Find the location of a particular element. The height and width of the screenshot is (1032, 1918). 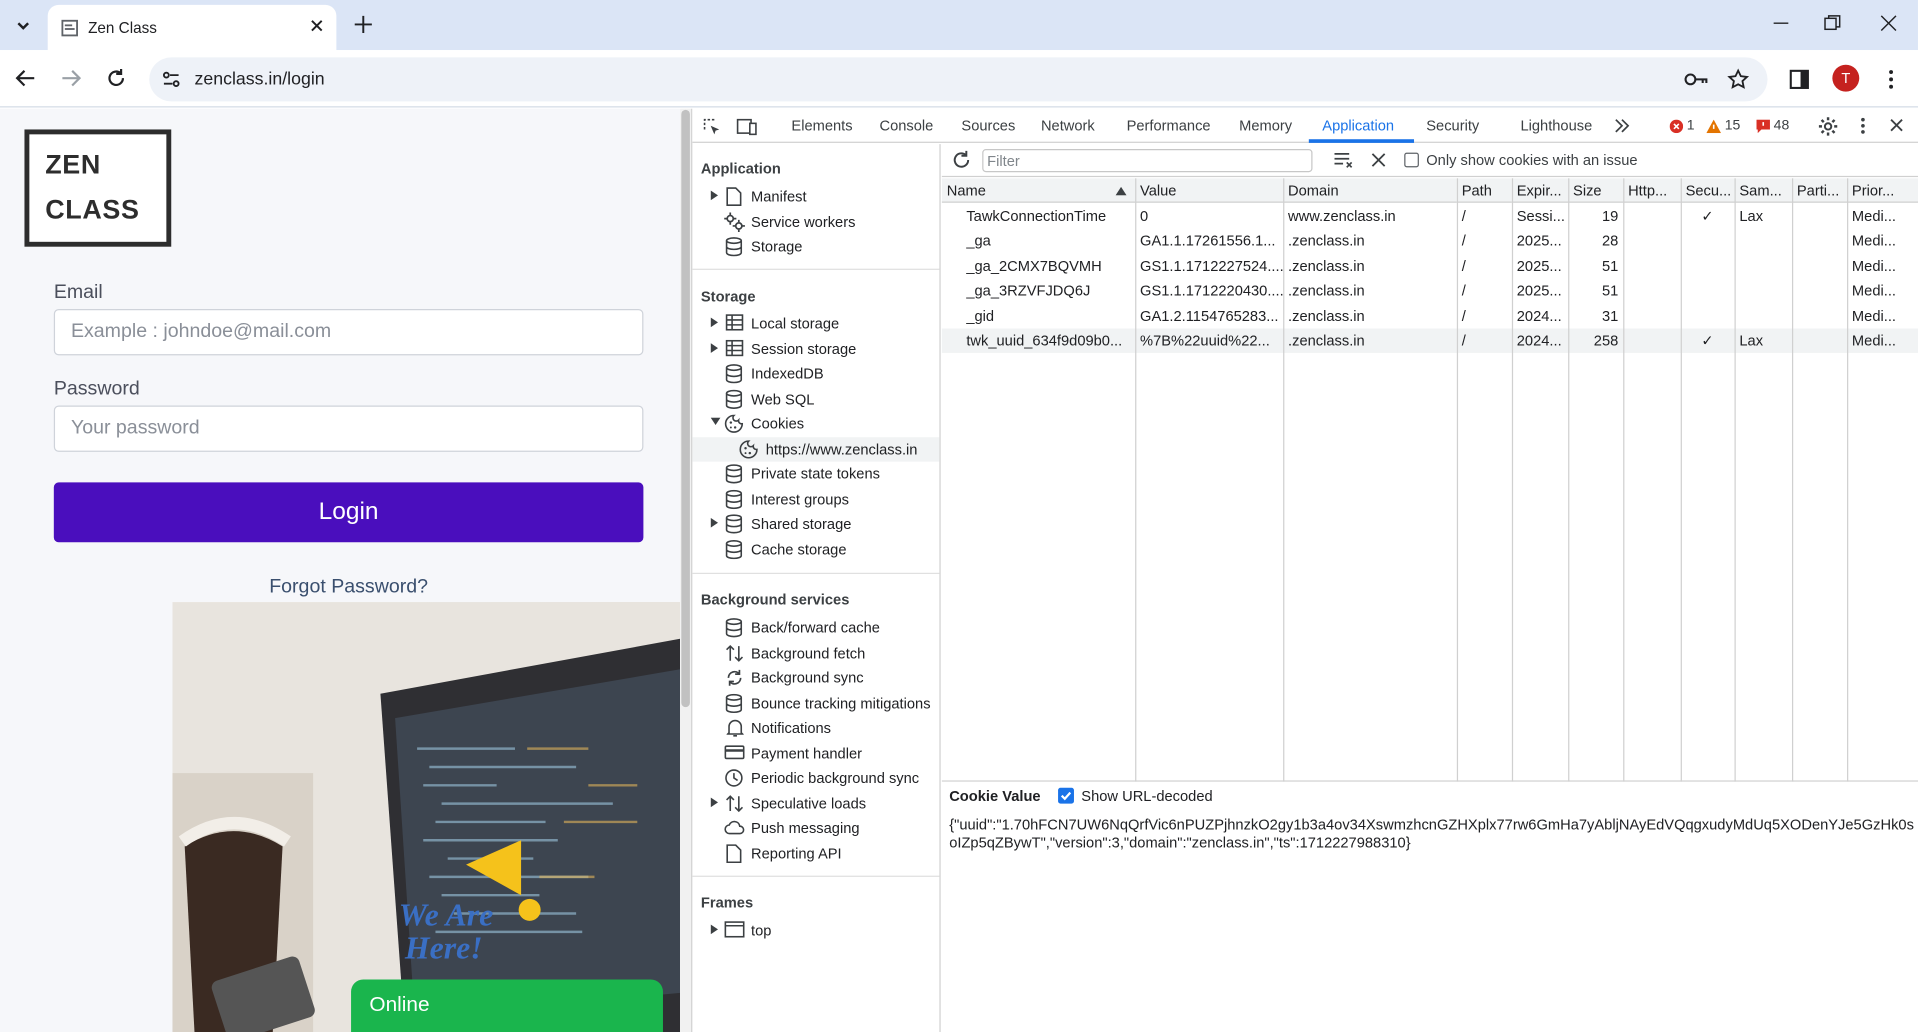

cookie-filter-input is located at coordinates (1147, 160).